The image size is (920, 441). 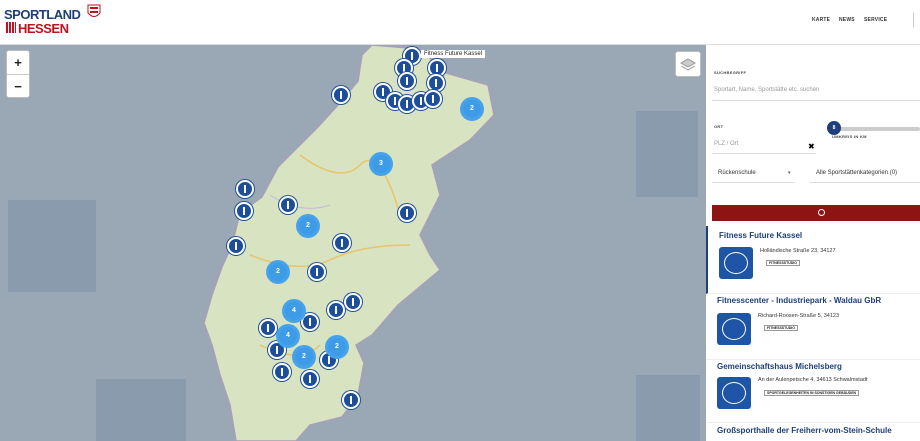 What do you see at coordinates (816, 100) in the screenshot?
I see `keyword-underline` at bounding box center [816, 100].